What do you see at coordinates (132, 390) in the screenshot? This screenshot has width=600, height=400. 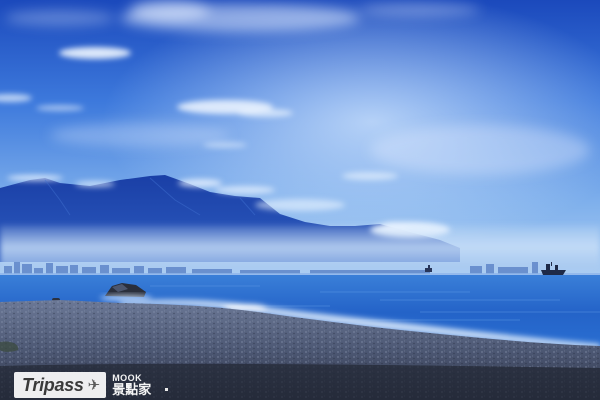 I see `mook-chinese-text: 景點家` at bounding box center [132, 390].